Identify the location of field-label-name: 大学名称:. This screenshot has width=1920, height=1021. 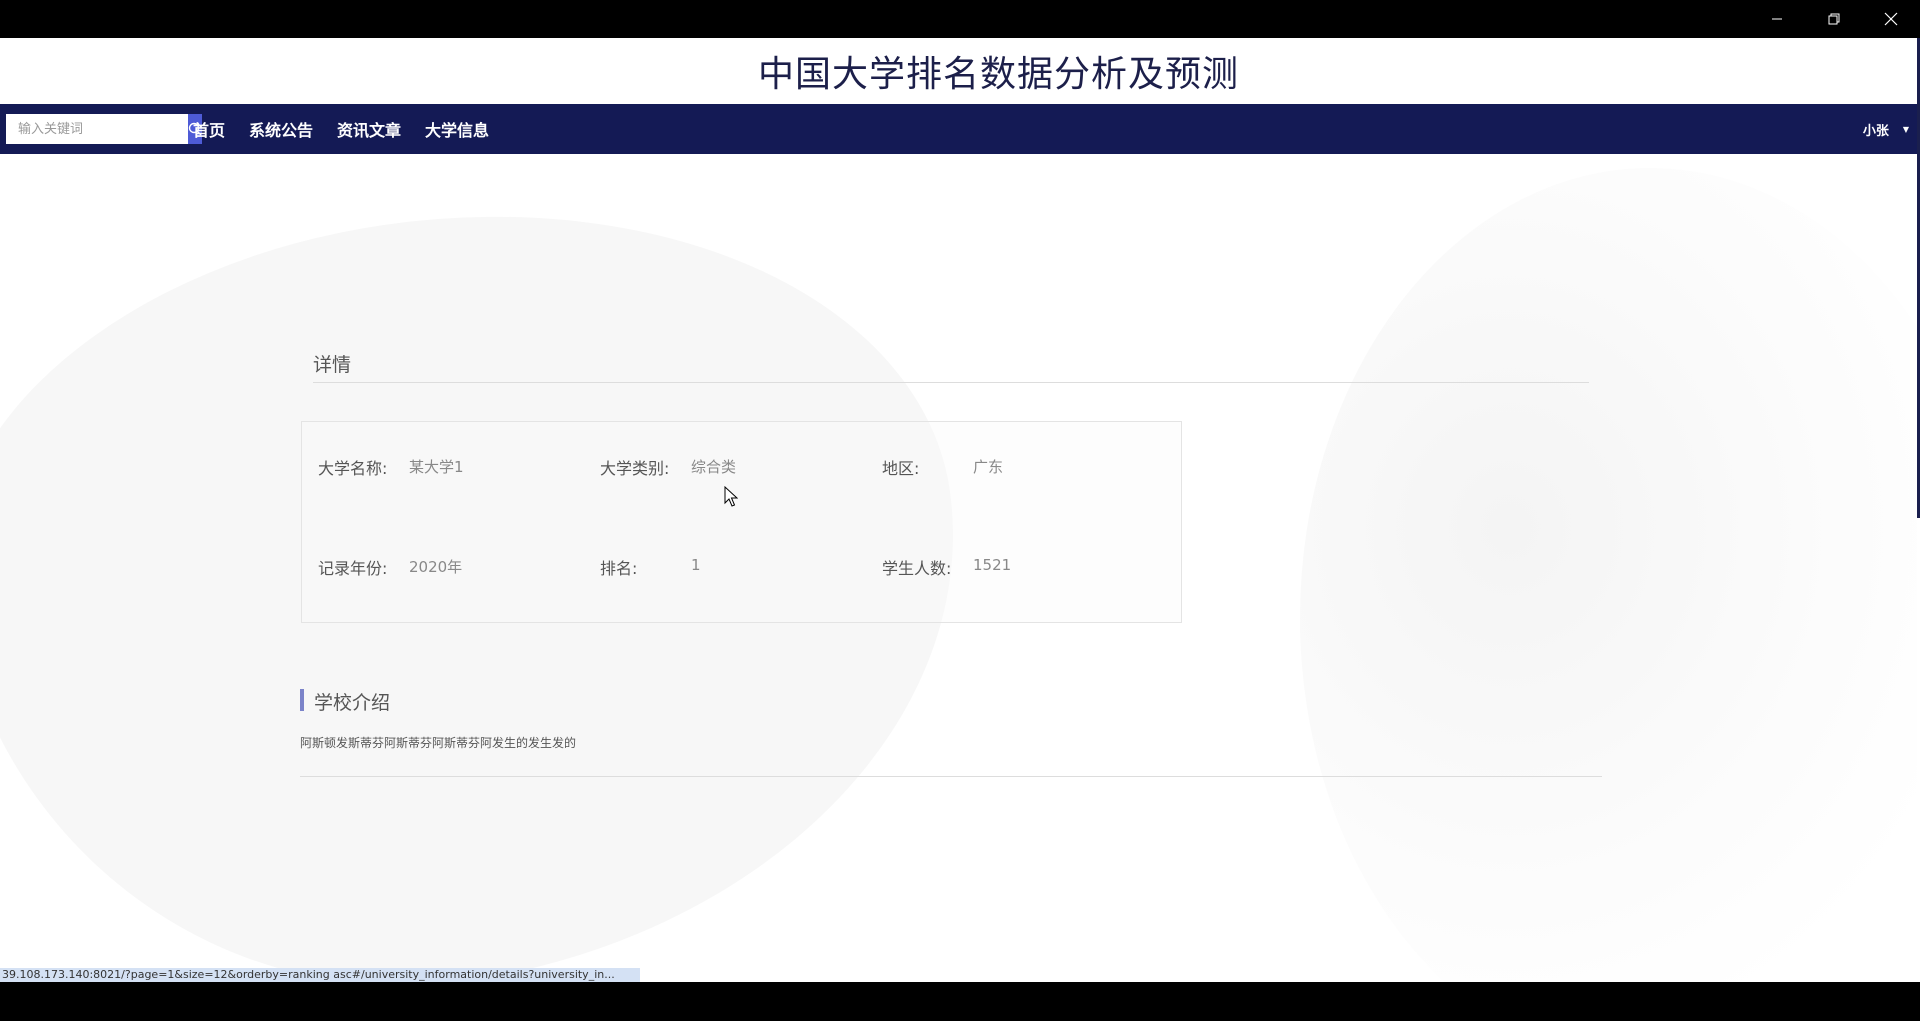
(353, 468).